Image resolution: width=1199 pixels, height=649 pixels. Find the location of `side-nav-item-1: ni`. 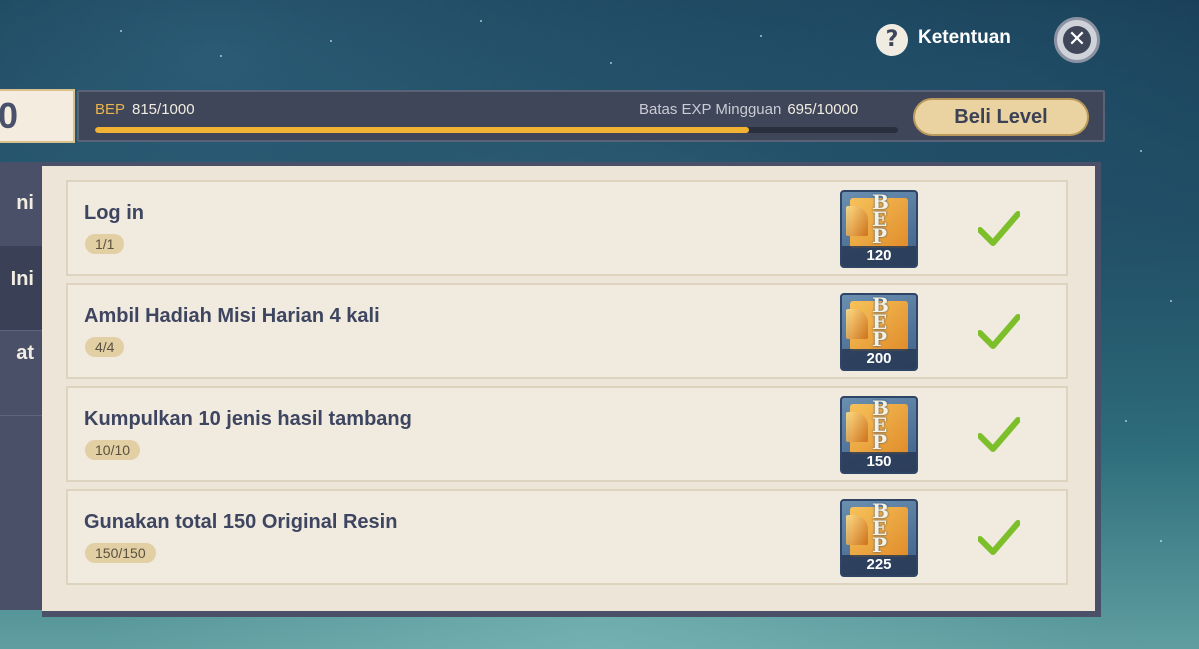

side-nav-item-1: ni is located at coordinates (21, 212).